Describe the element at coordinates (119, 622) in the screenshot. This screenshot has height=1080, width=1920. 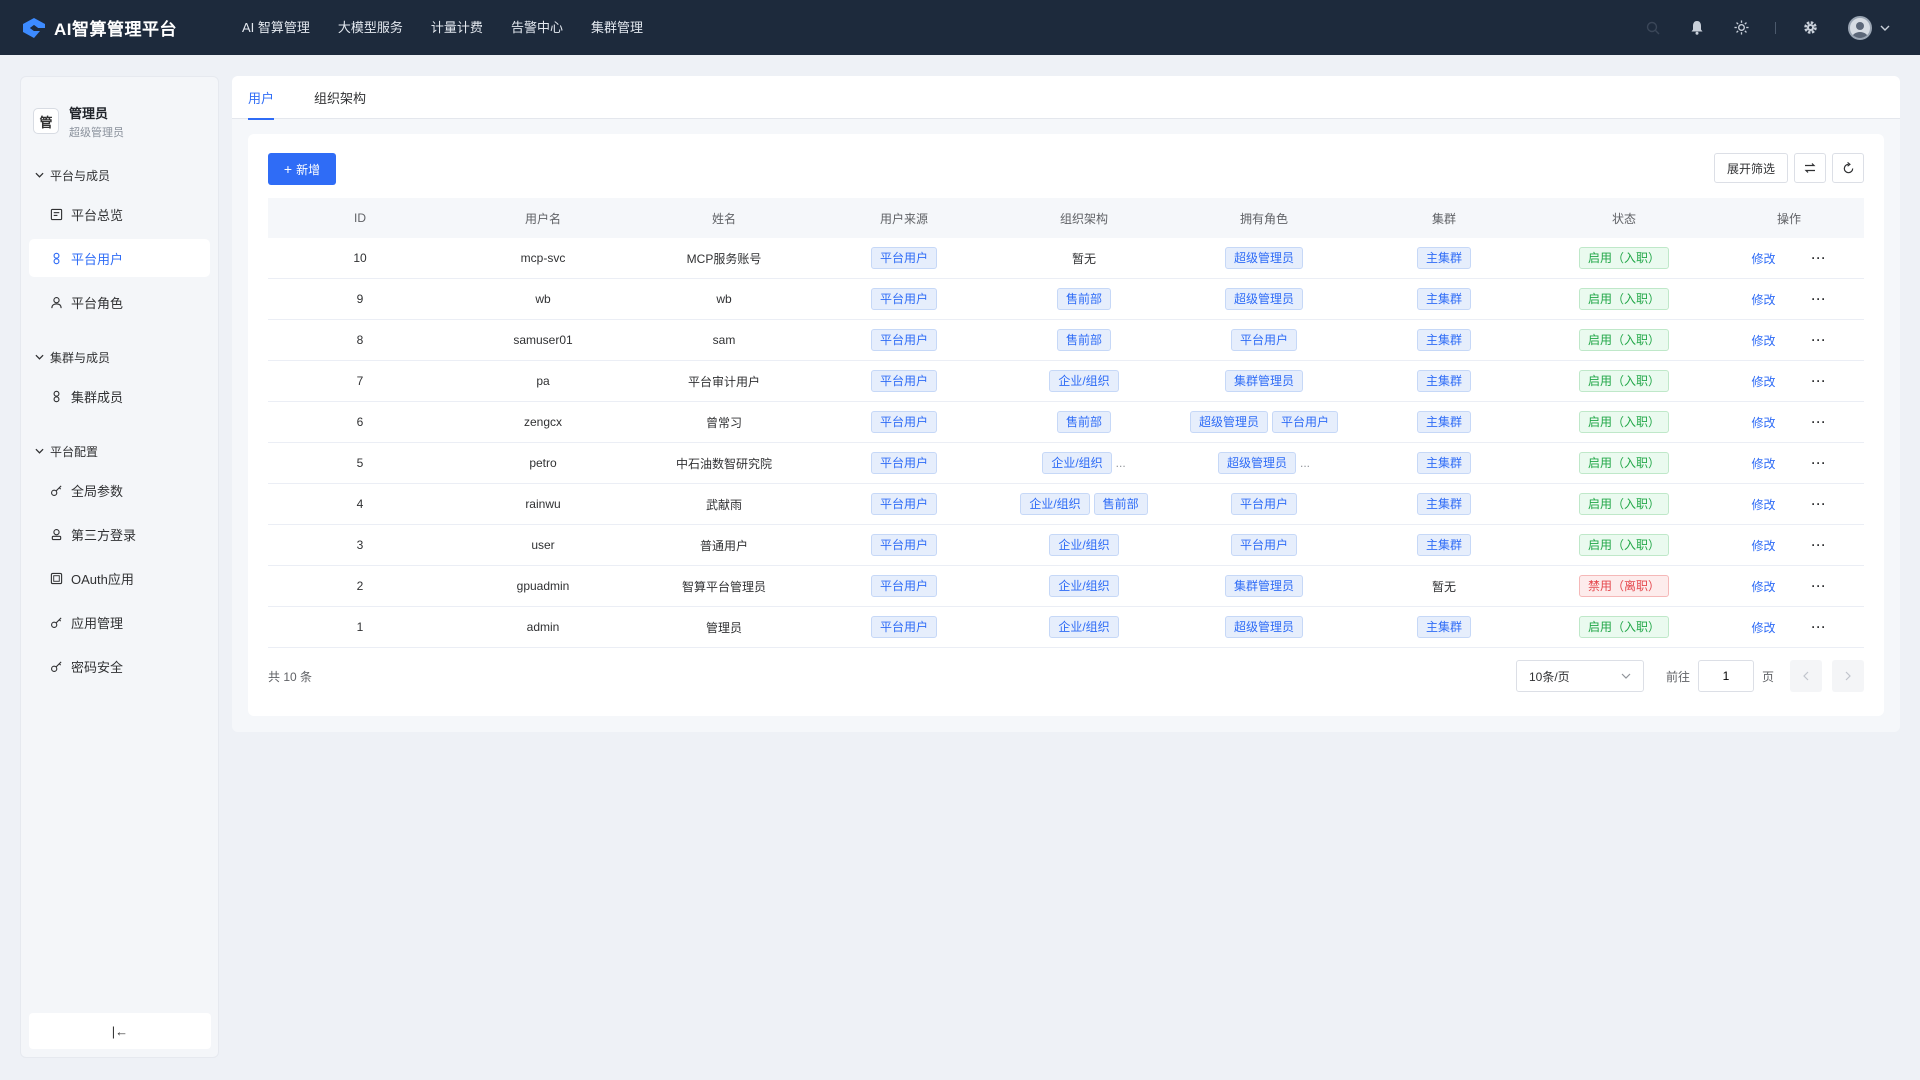
I see `sidebar-item: 应用管理` at that location.